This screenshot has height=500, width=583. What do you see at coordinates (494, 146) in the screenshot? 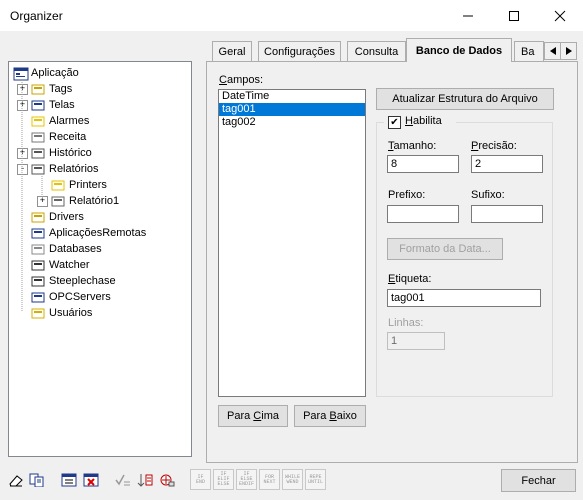
I see `precisao-label: Precisão:` at bounding box center [494, 146].